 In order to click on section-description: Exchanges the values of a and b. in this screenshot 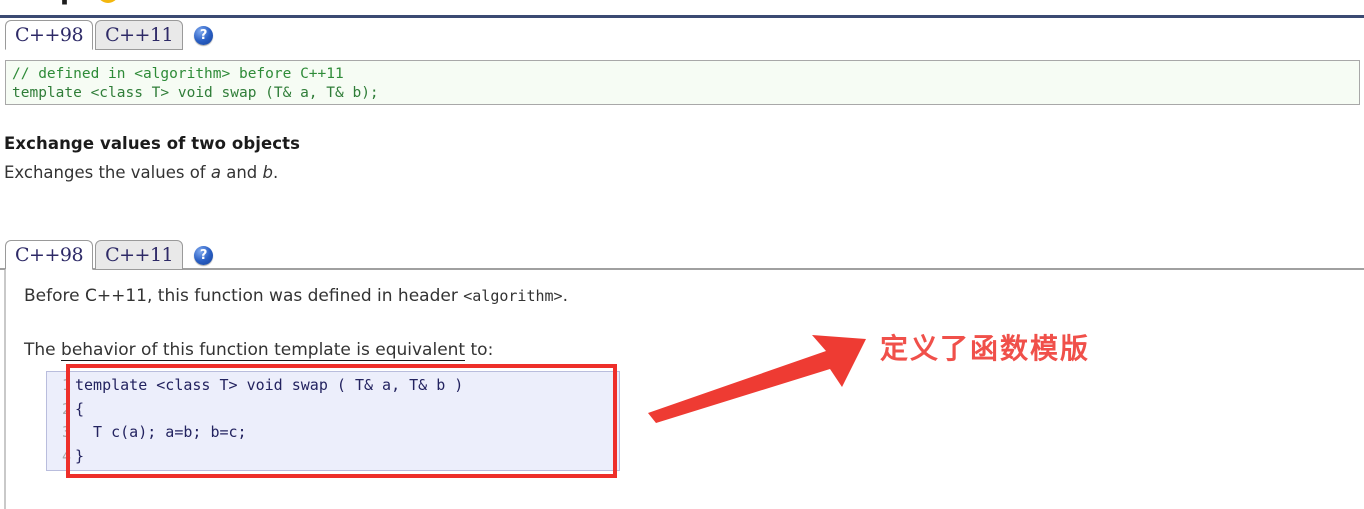, I will do `click(141, 172)`.